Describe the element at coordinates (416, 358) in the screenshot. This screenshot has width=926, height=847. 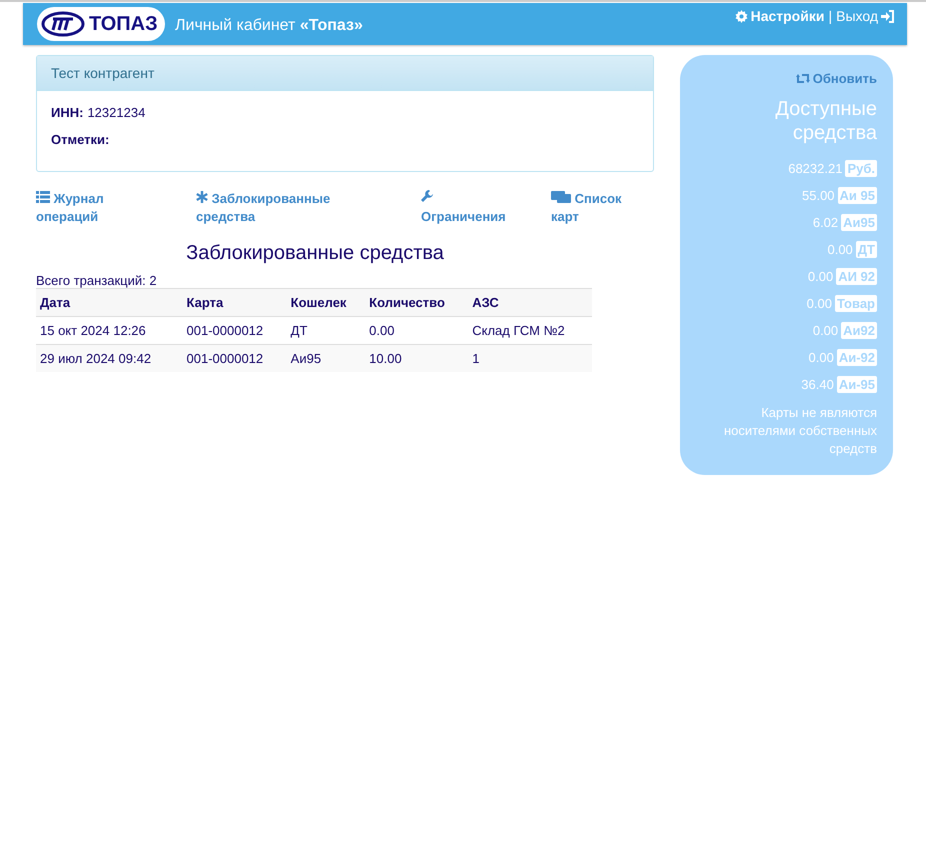
I see `table-cell: 10.00` at that location.